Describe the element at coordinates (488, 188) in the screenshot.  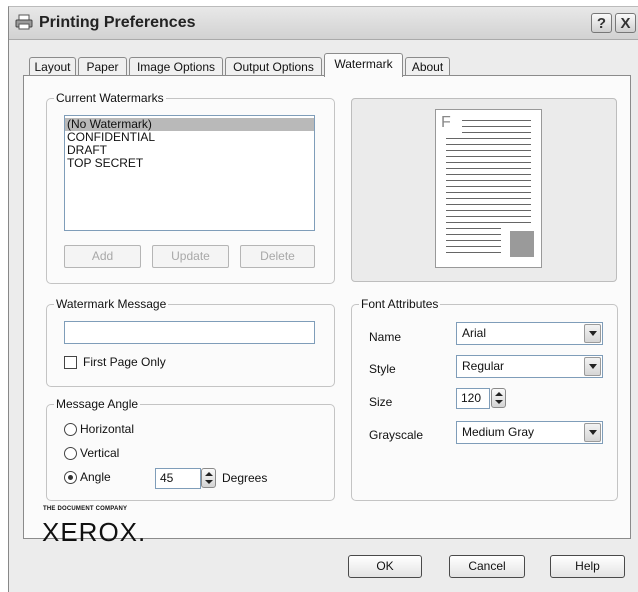
I see `preview-page: F` at that location.